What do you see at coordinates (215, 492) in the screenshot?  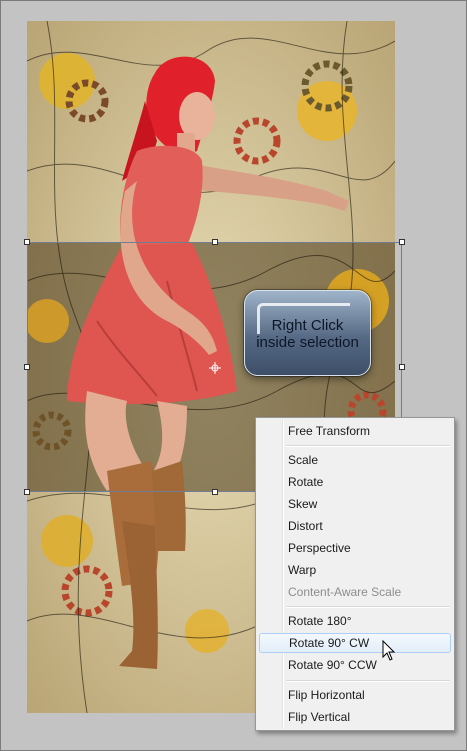 I see `selection-handle-bottom-center` at bounding box center [215, 492].